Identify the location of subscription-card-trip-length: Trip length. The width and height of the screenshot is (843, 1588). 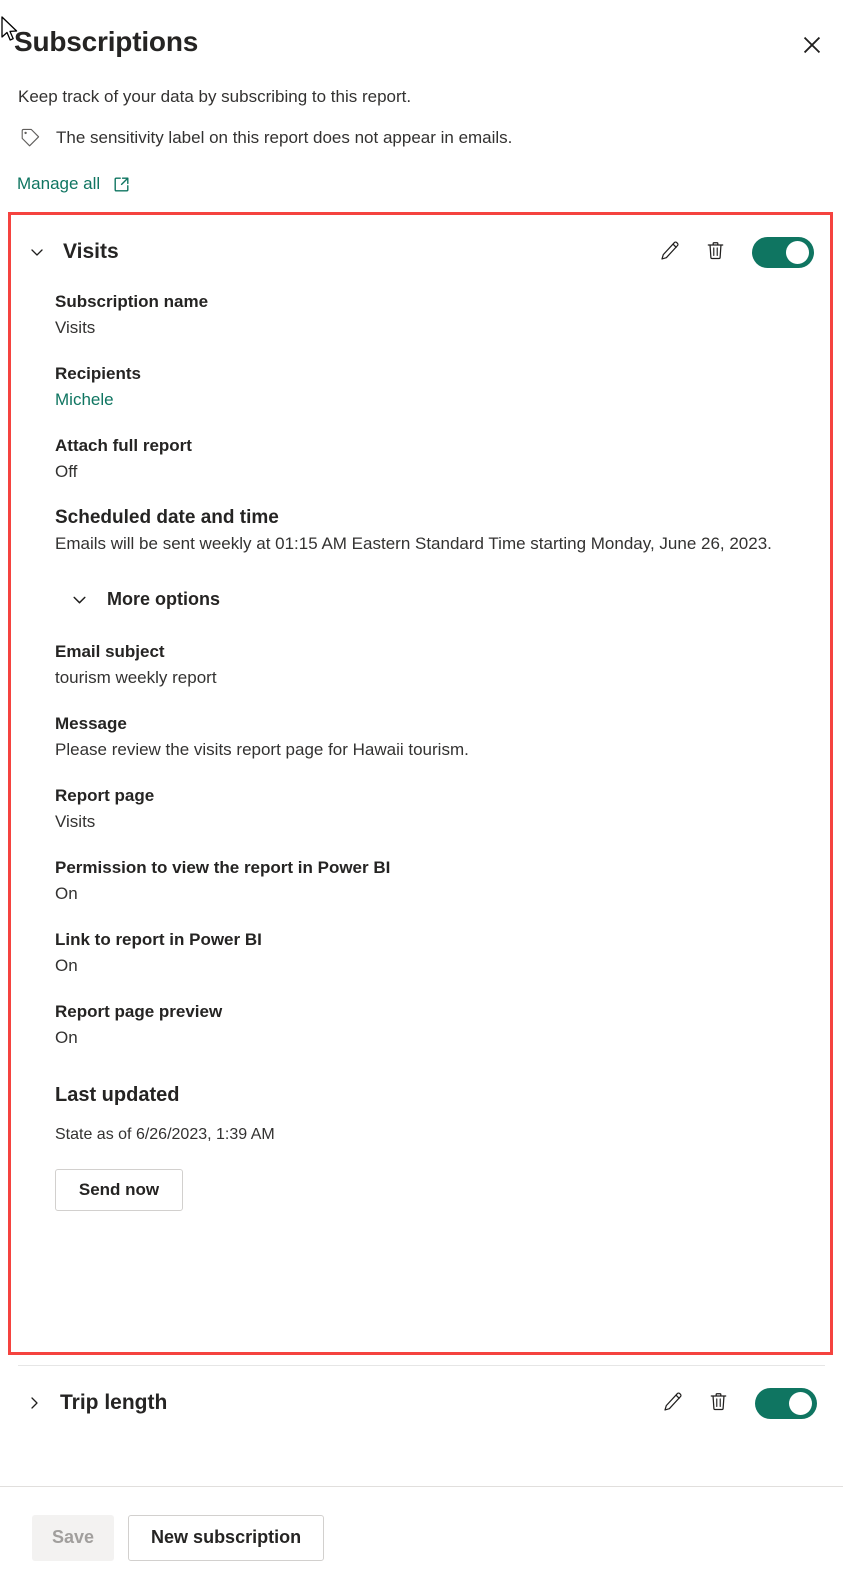
(420, 1403).